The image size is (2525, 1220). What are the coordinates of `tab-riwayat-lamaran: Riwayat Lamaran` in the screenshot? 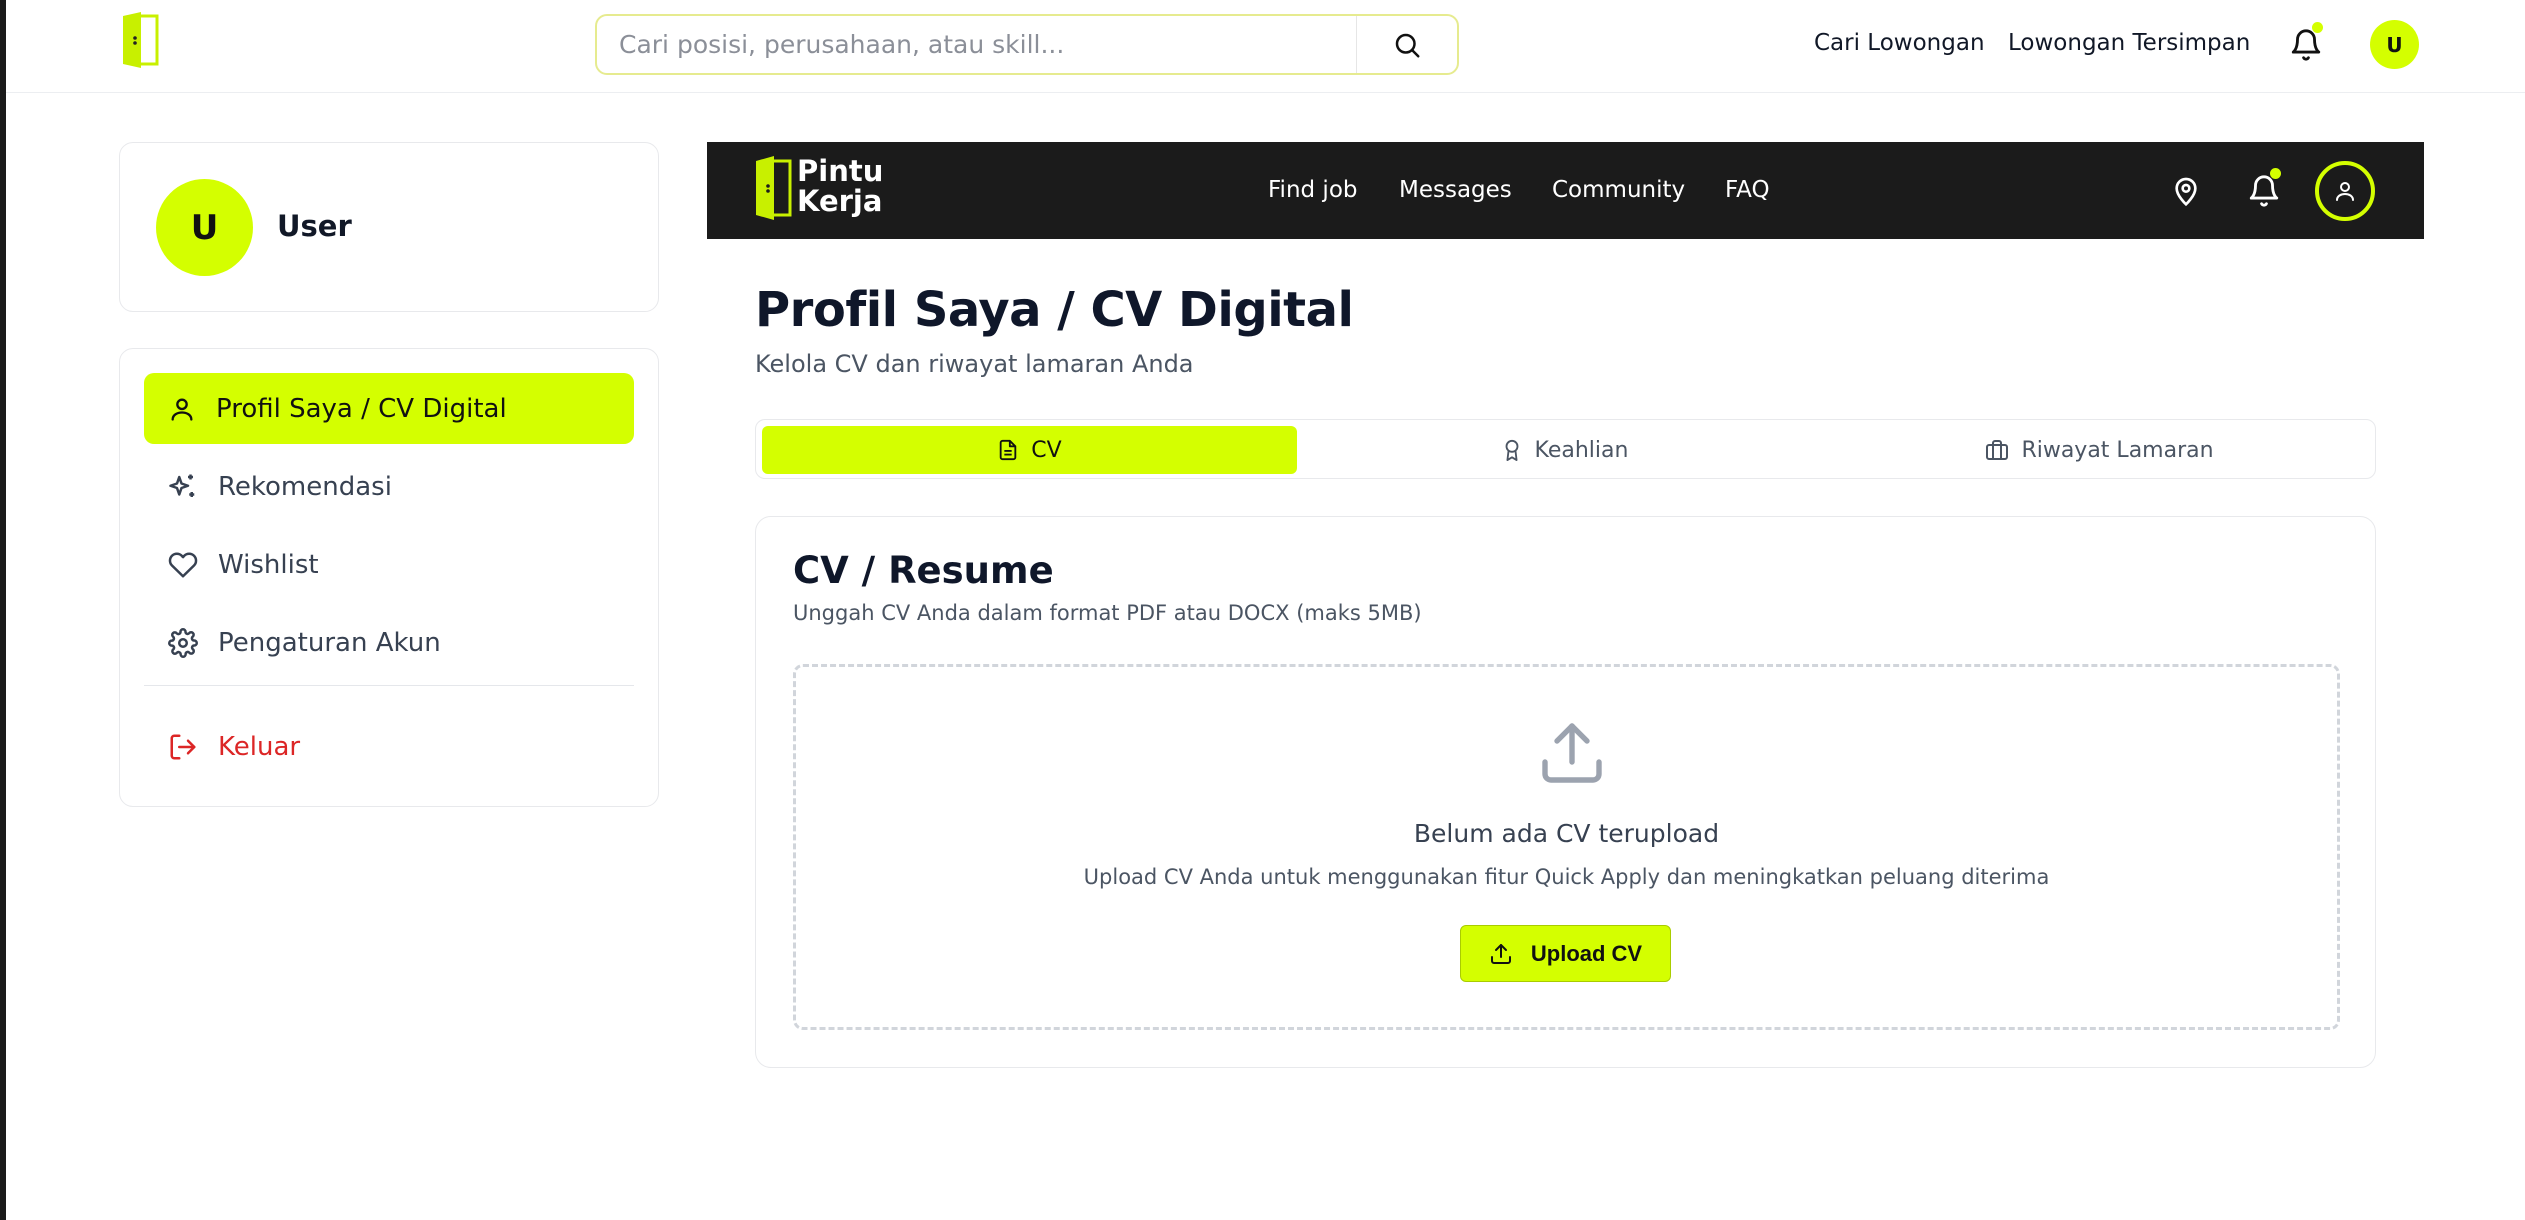 It's located at (2099, 450).